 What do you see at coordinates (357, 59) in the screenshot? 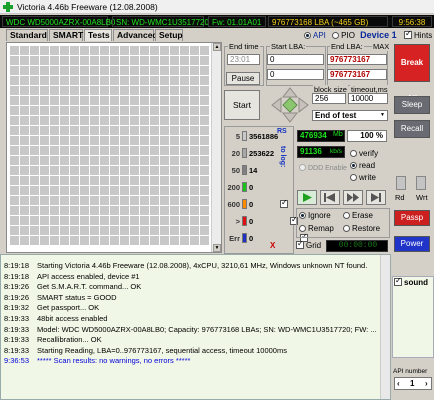
I see `end-lba-field: 976773167` at bounding box center [357, 59].